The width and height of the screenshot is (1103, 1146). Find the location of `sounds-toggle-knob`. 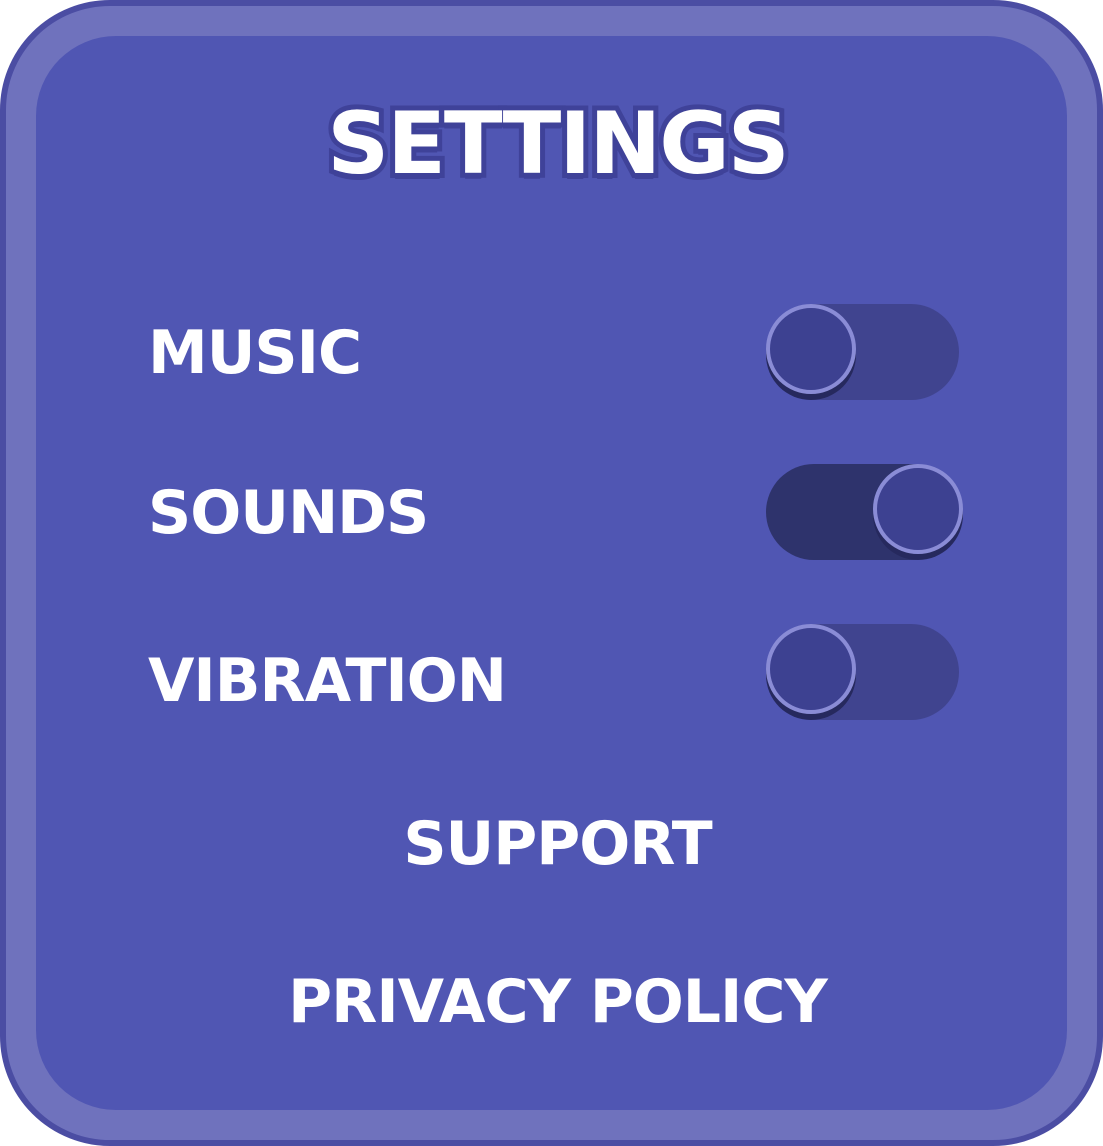

sounds-toggle-knob is located at coordinates (918, 509).